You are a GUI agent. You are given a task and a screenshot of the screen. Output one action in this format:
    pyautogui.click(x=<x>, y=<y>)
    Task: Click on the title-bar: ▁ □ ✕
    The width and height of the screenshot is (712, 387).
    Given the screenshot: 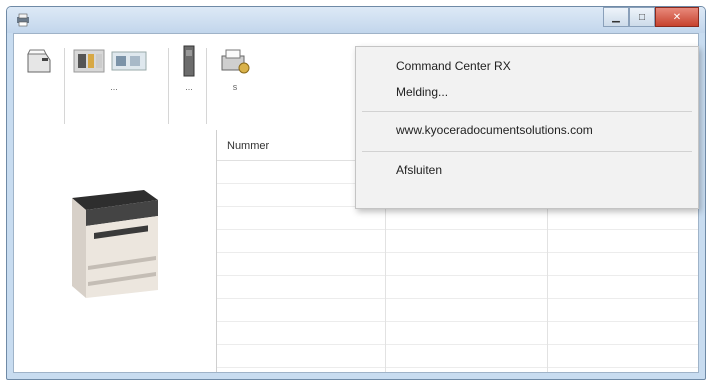 What is the action you would take?
    pyautogui.click(x=356, y=20)
    